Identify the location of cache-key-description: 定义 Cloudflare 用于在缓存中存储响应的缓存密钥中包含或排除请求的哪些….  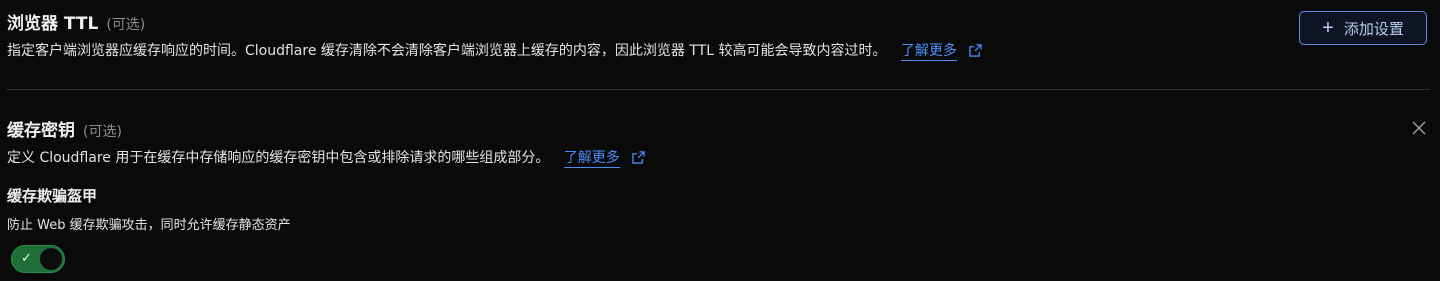
(278, 158).